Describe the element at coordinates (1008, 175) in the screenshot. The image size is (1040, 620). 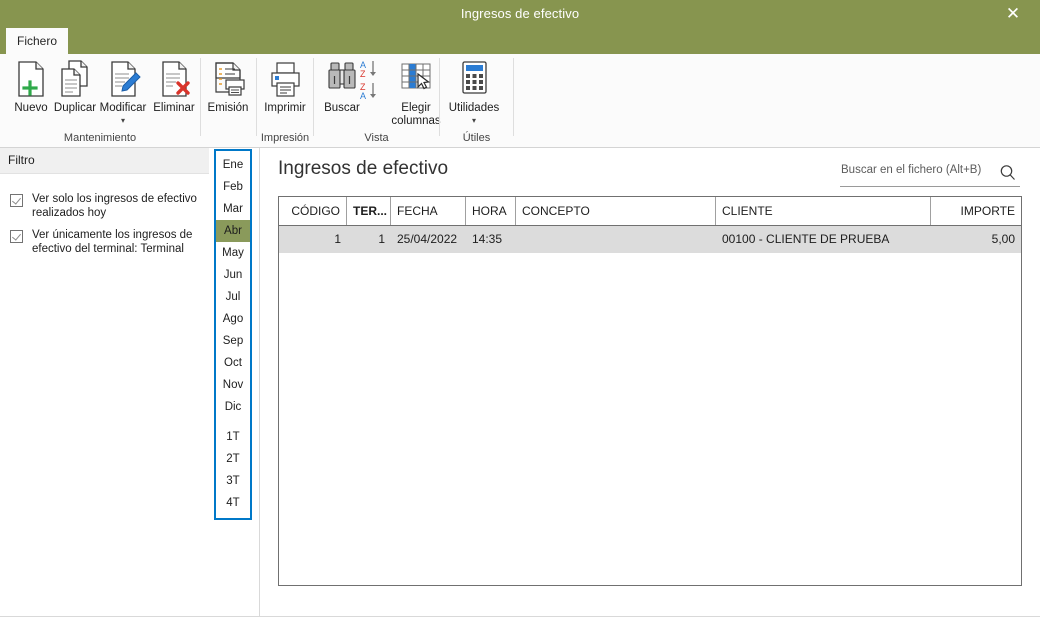
I see `search-icon` at that location.